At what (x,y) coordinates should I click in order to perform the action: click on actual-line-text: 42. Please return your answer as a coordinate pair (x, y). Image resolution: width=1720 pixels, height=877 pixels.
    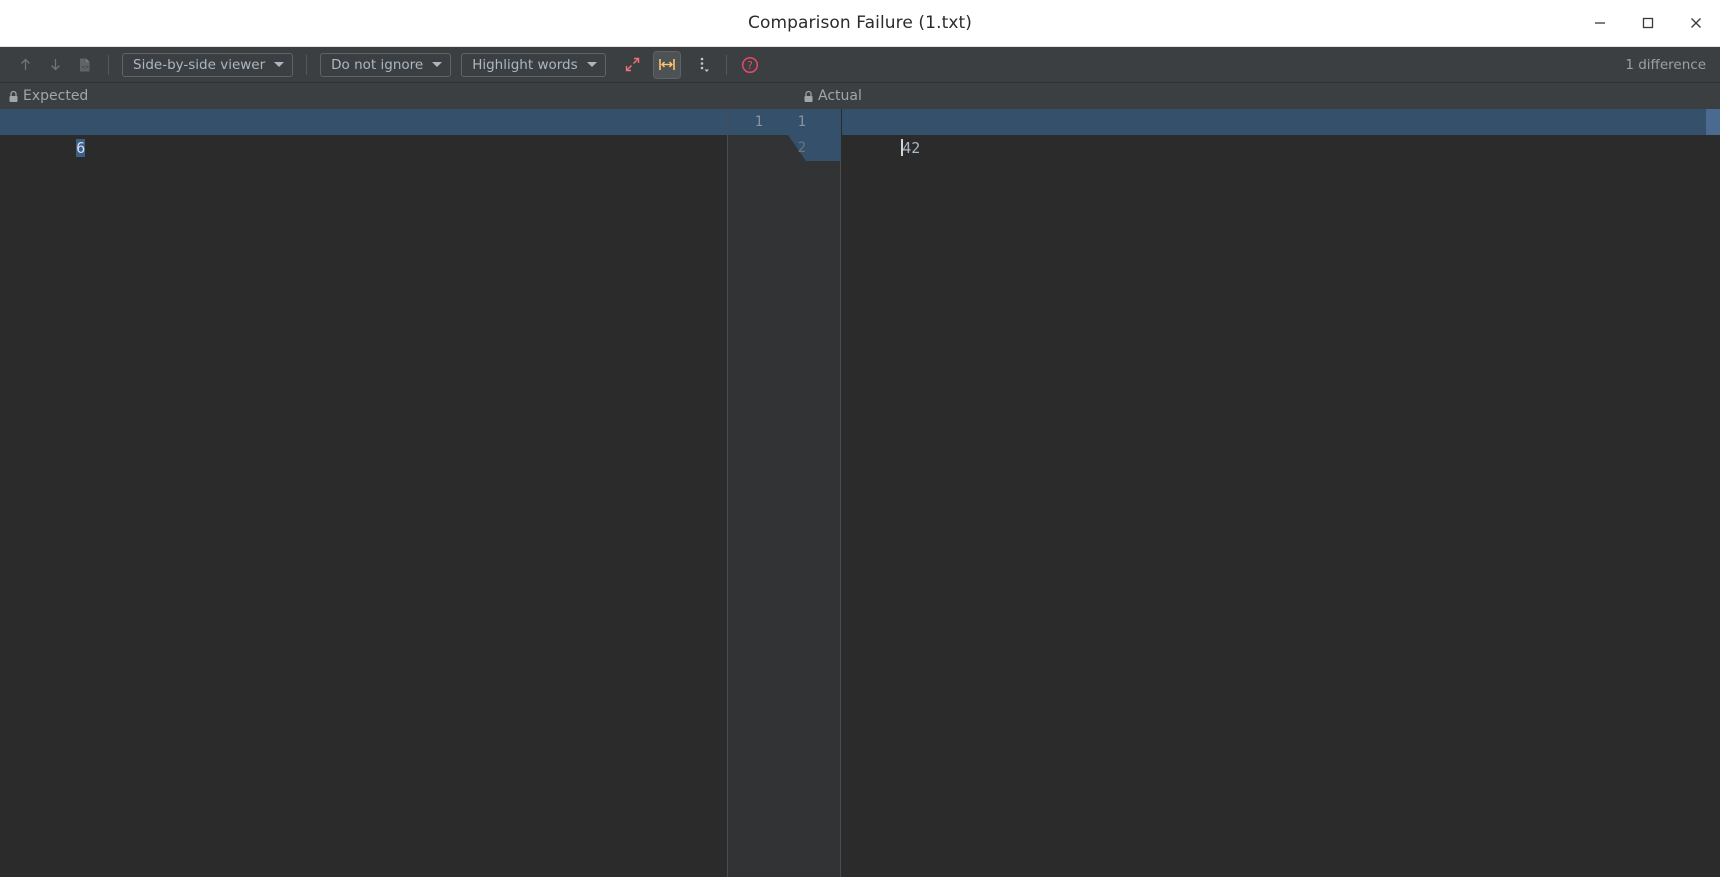
    Looking at the image, I should click on (911, 148).